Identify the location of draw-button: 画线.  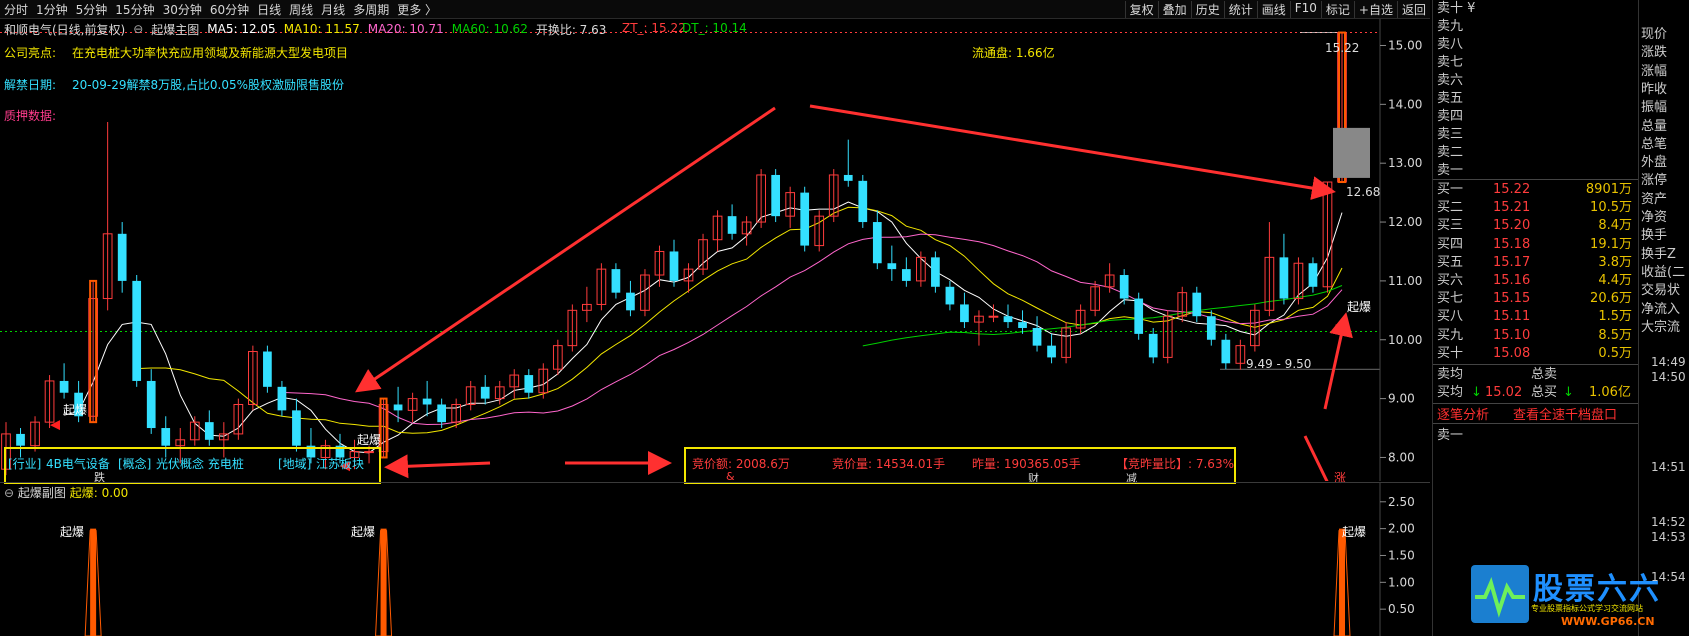
(1273, 9).